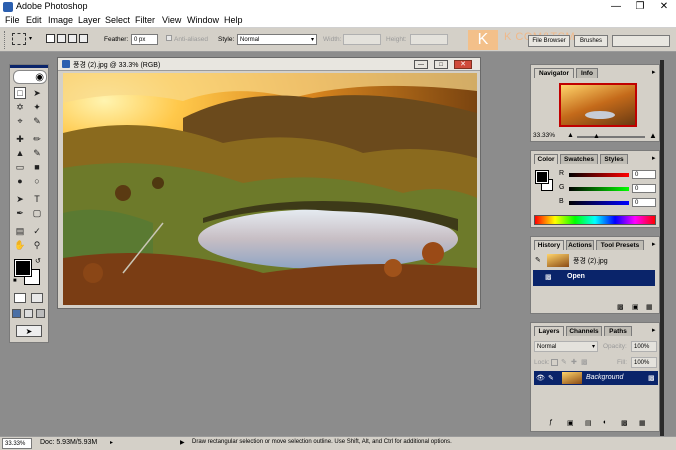 The height and width of the screenshot is (450, 676). I want to click on zoom-tool-icon: ⚲, so click(37, 245).